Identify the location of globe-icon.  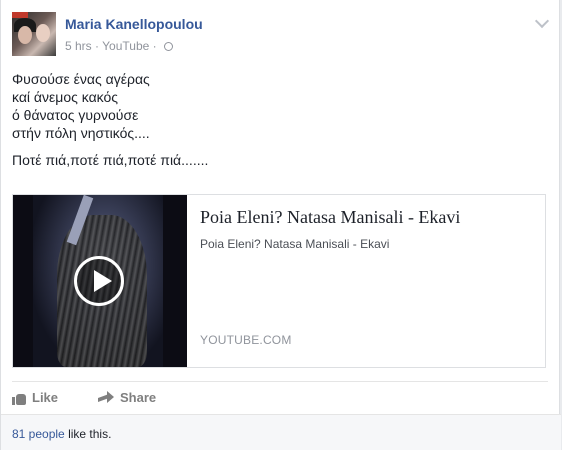
(168, 46).